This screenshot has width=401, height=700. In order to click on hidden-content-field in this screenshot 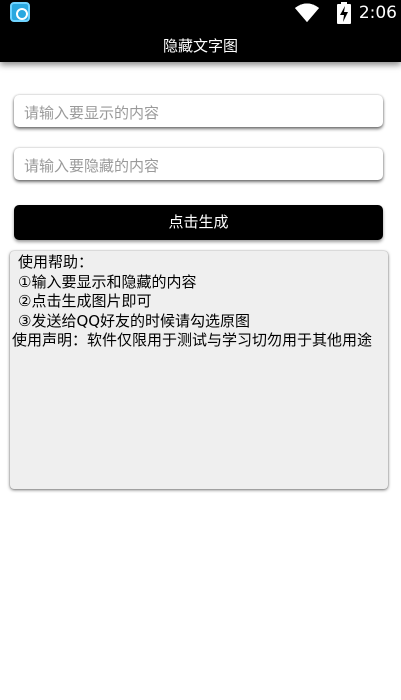, I will do `click(198, 164)`.